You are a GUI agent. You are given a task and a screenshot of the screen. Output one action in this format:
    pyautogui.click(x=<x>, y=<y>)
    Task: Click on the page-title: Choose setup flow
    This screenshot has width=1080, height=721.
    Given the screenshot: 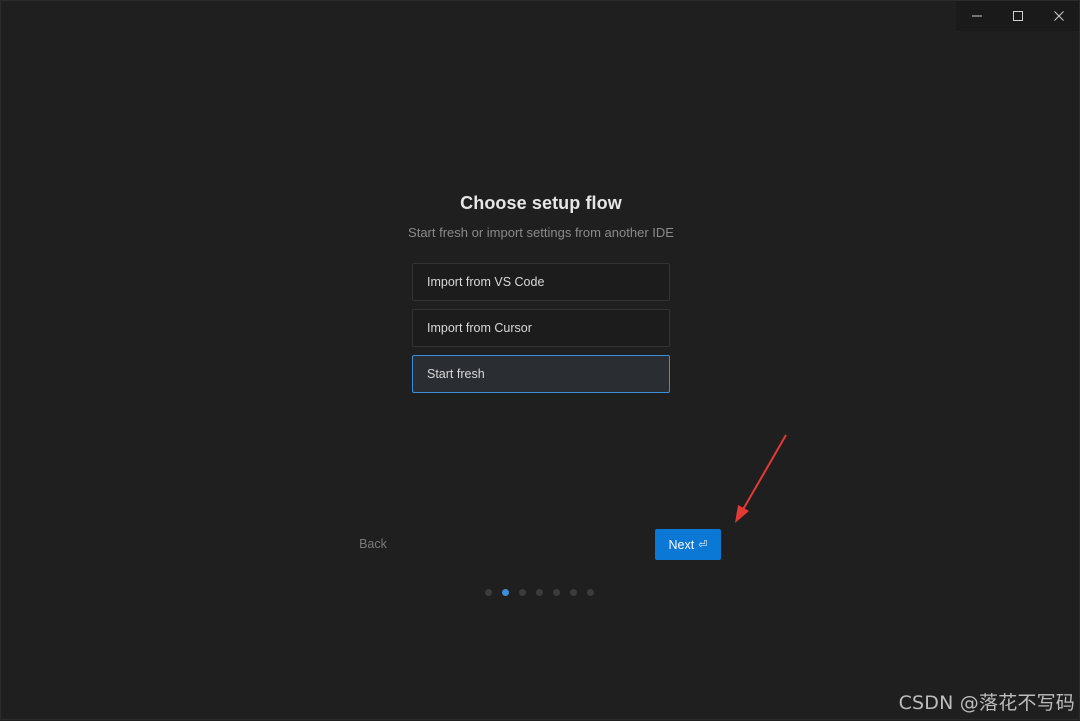 What is the action you would take?
    pyautogui.click(x=541, y=203)
    